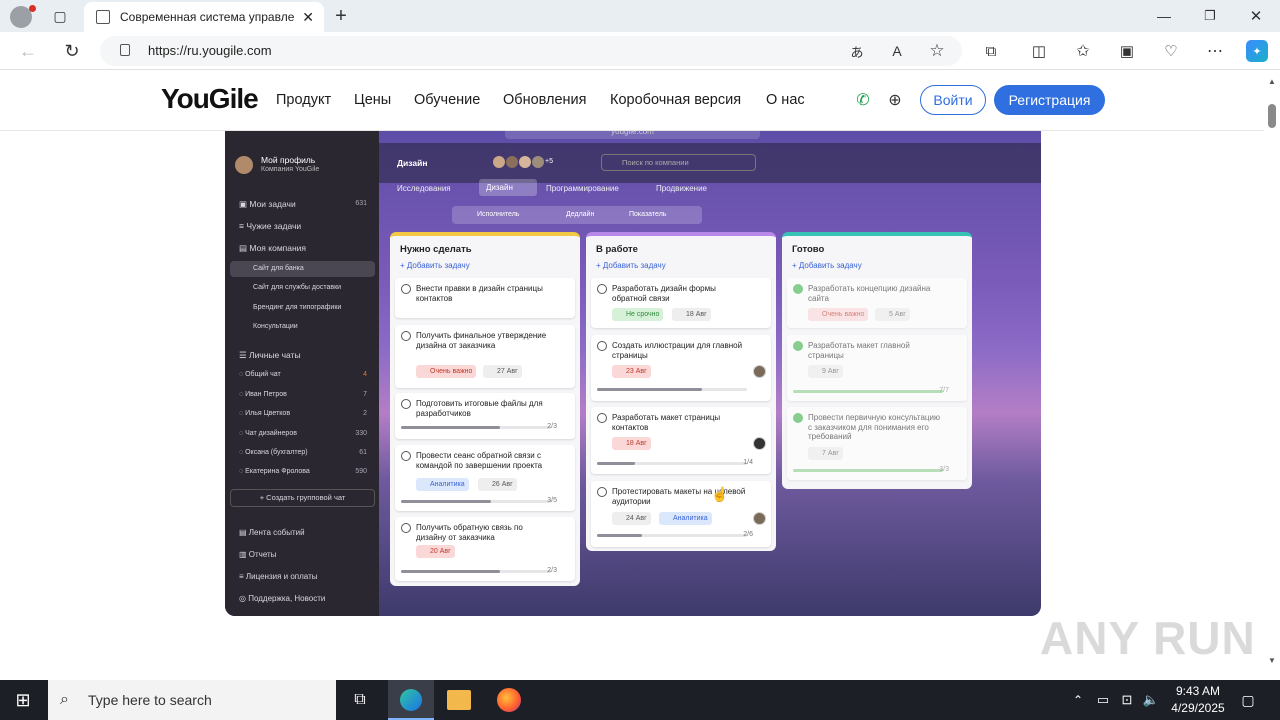 The image size is (1280, 720). I want to click on nav-boxed-version: Коробочная версия, so click(675, 100).